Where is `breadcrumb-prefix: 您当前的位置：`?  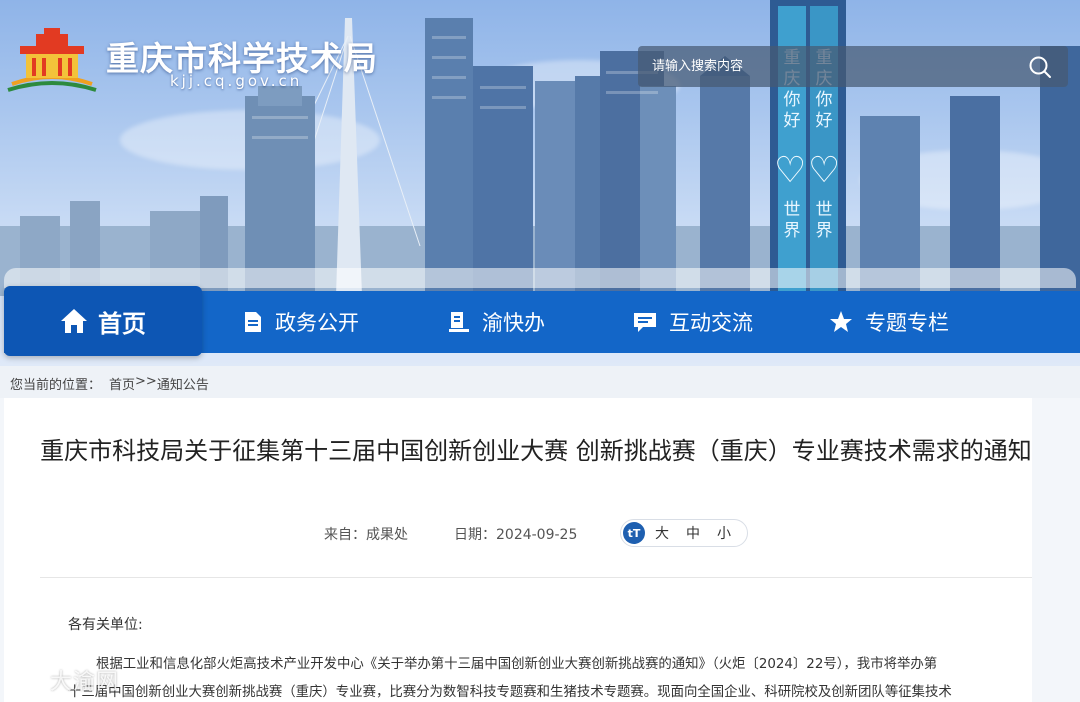 breadcrumb-prefix: 您当前的位置： is located at coordinates (56, 385).